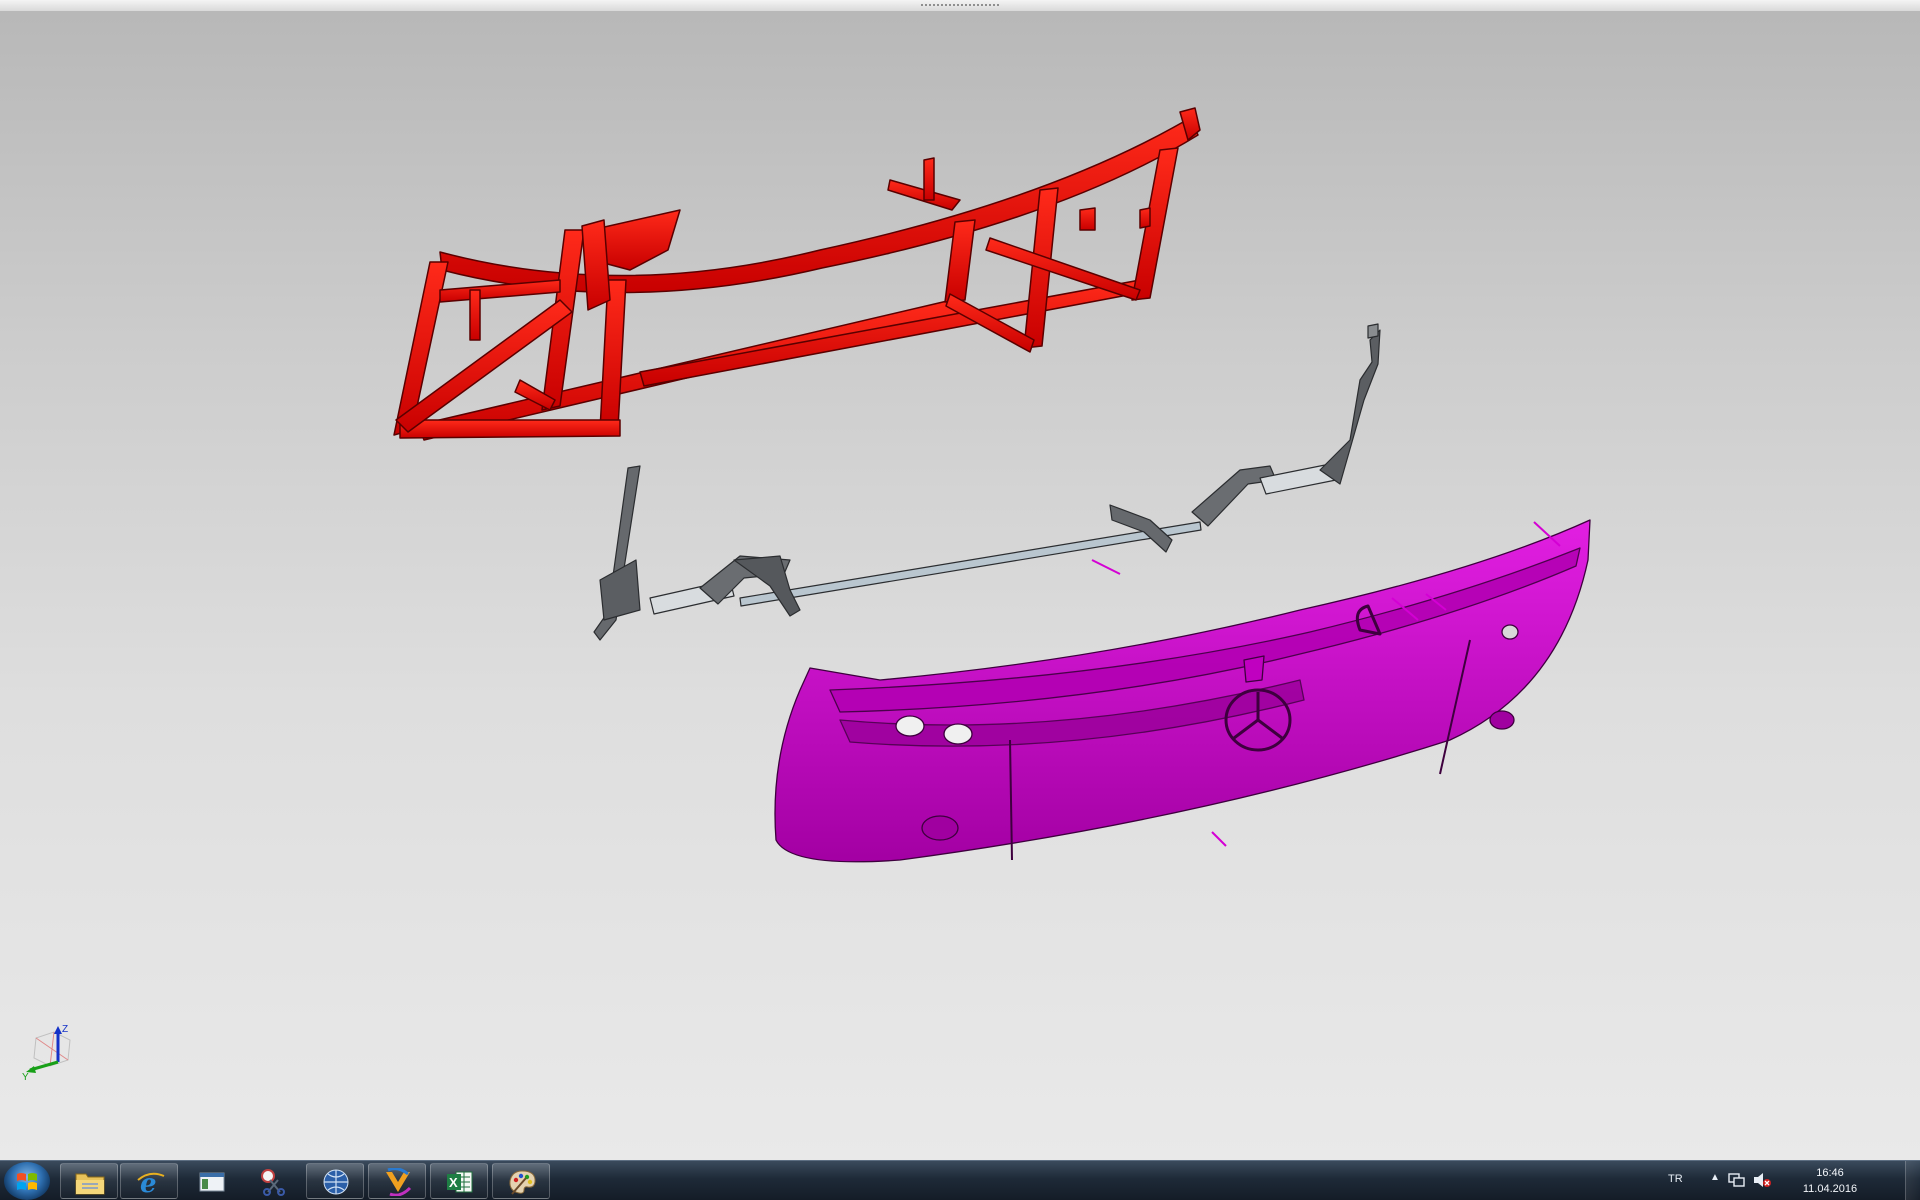  Describe the element at coordinates (1762, 1180) in the screenshot. I see `volume-muted-icon` at that location.